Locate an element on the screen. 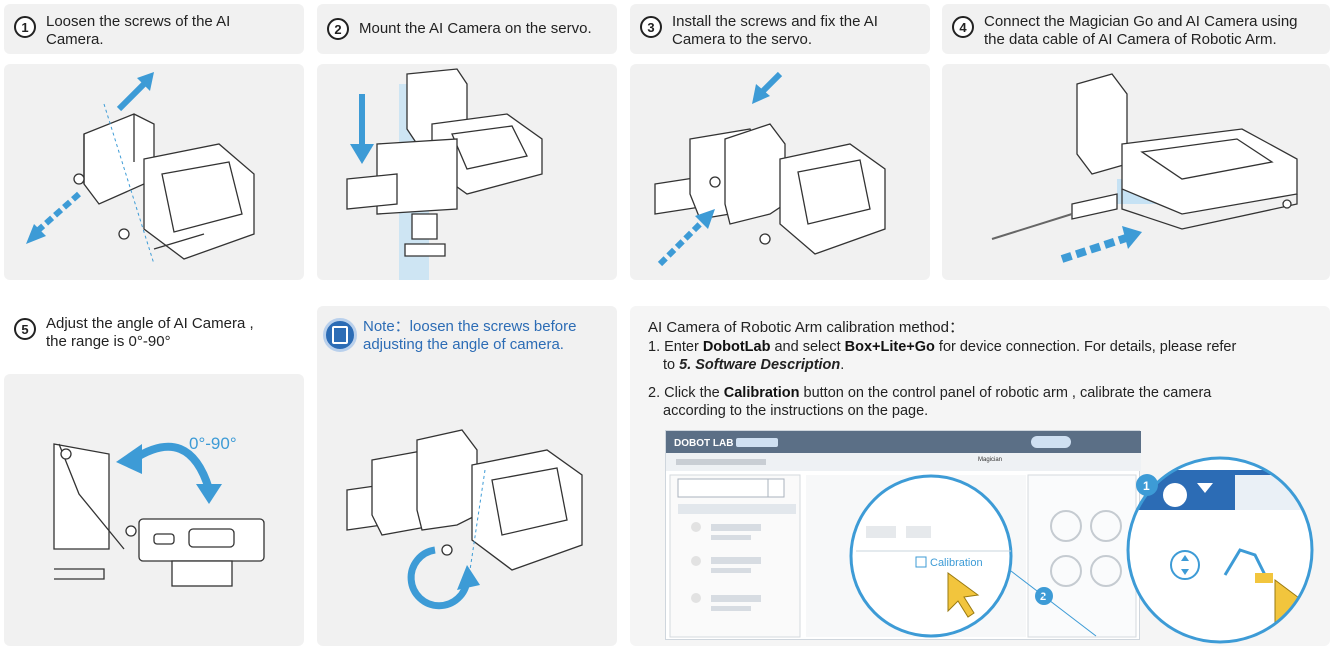 The image size is (1332, 650). app-name: DobotLab is located at coordinates (736, 347).